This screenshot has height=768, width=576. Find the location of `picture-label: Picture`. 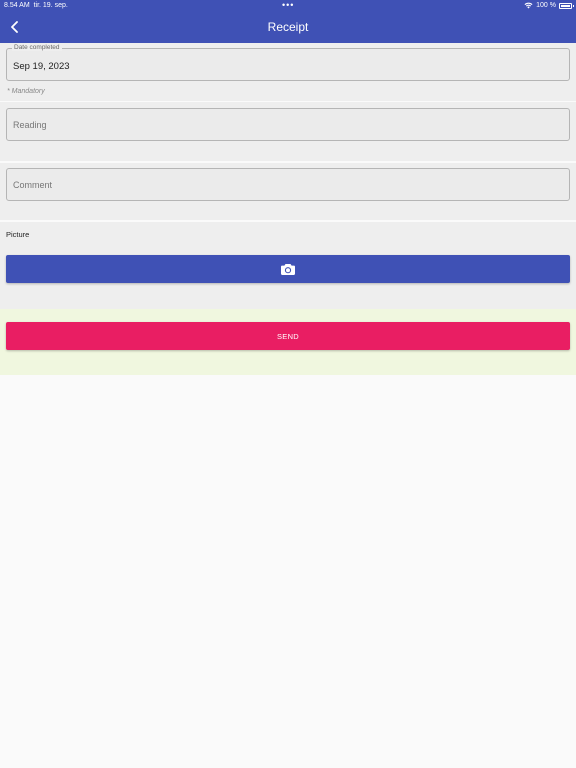

picture-label: Picture is located at coordinates (18, 234).